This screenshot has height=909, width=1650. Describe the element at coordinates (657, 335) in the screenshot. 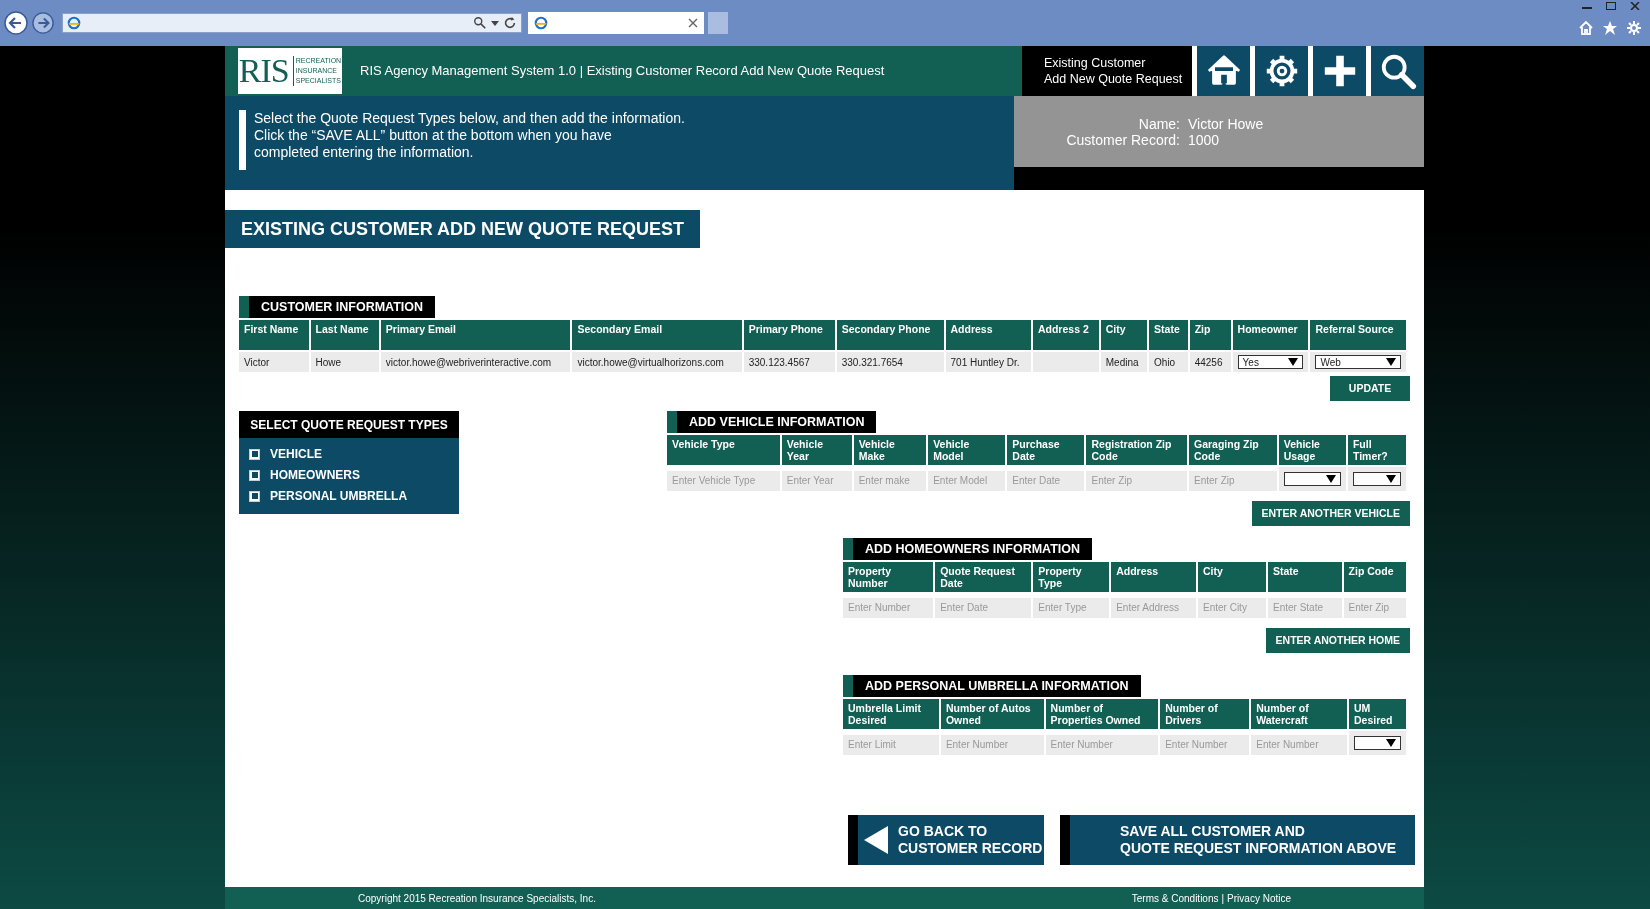

I see `column-header: Secondary Email` at that location.